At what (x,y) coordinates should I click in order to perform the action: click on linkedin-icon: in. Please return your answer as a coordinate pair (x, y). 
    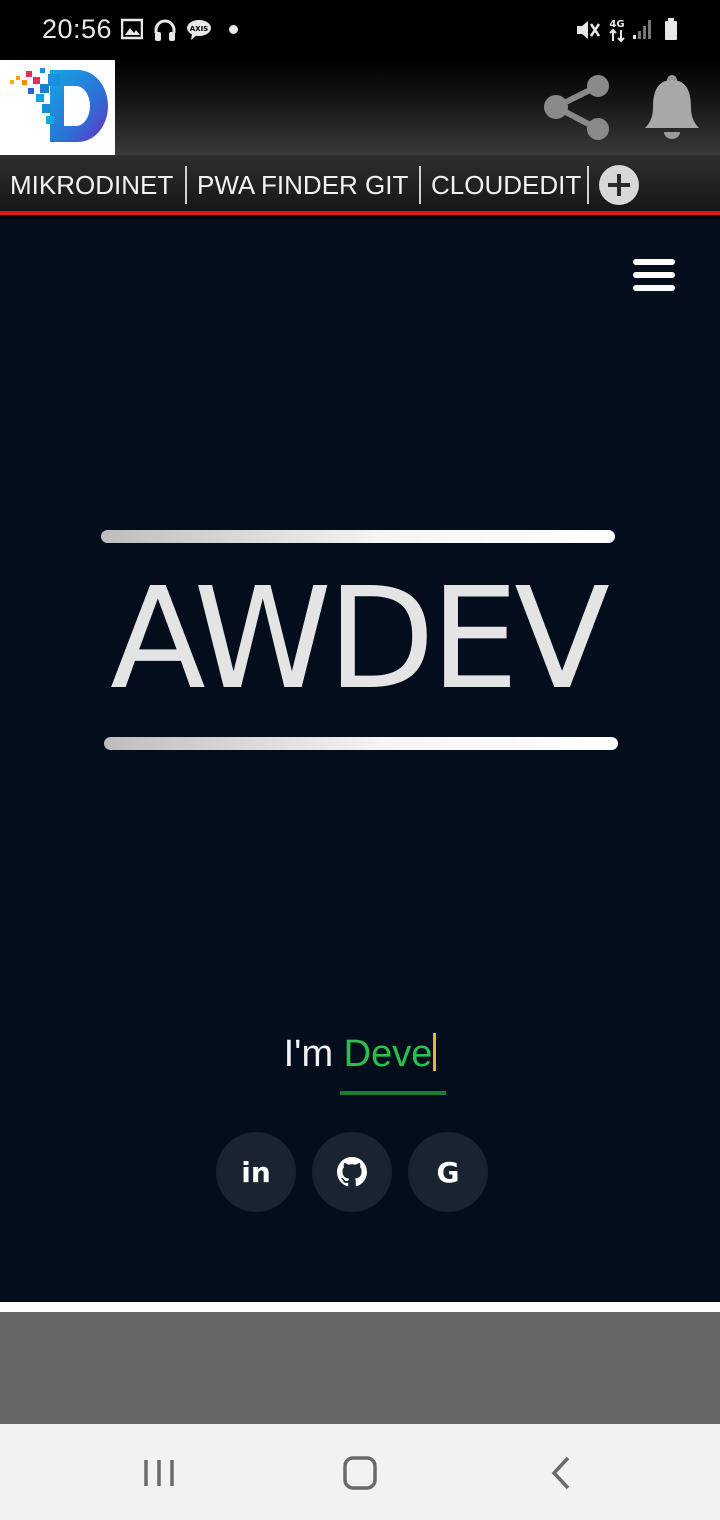
    Looking at the image, I should click on (256, 1172).